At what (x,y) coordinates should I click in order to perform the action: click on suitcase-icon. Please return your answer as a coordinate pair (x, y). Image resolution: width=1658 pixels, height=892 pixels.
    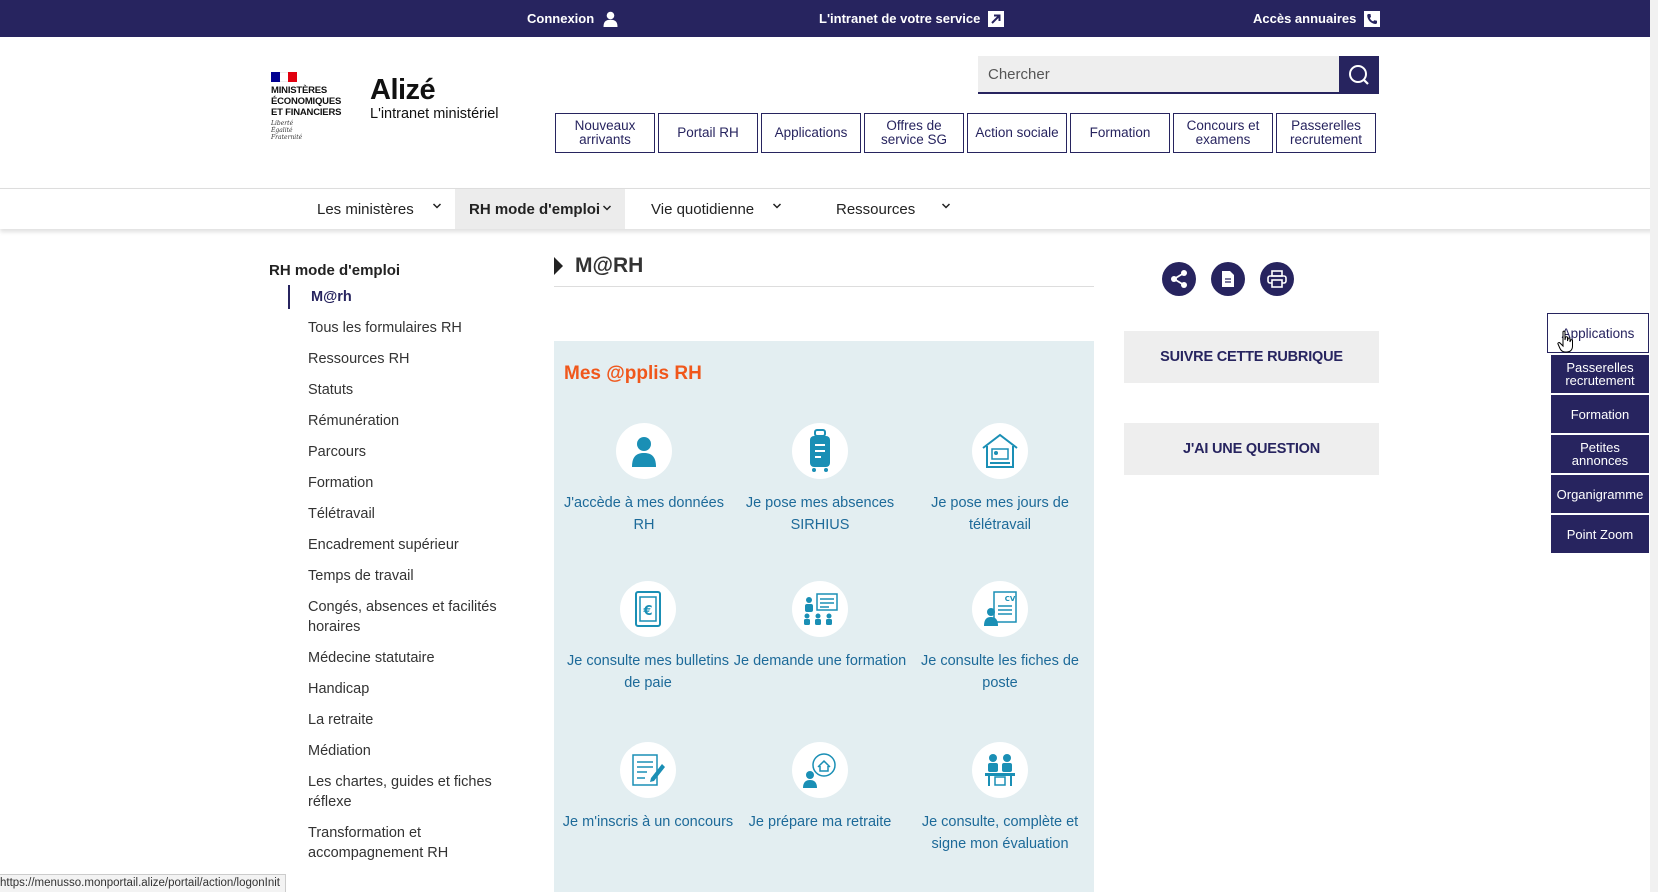
    Looking at the image, I should click on (820, 451).